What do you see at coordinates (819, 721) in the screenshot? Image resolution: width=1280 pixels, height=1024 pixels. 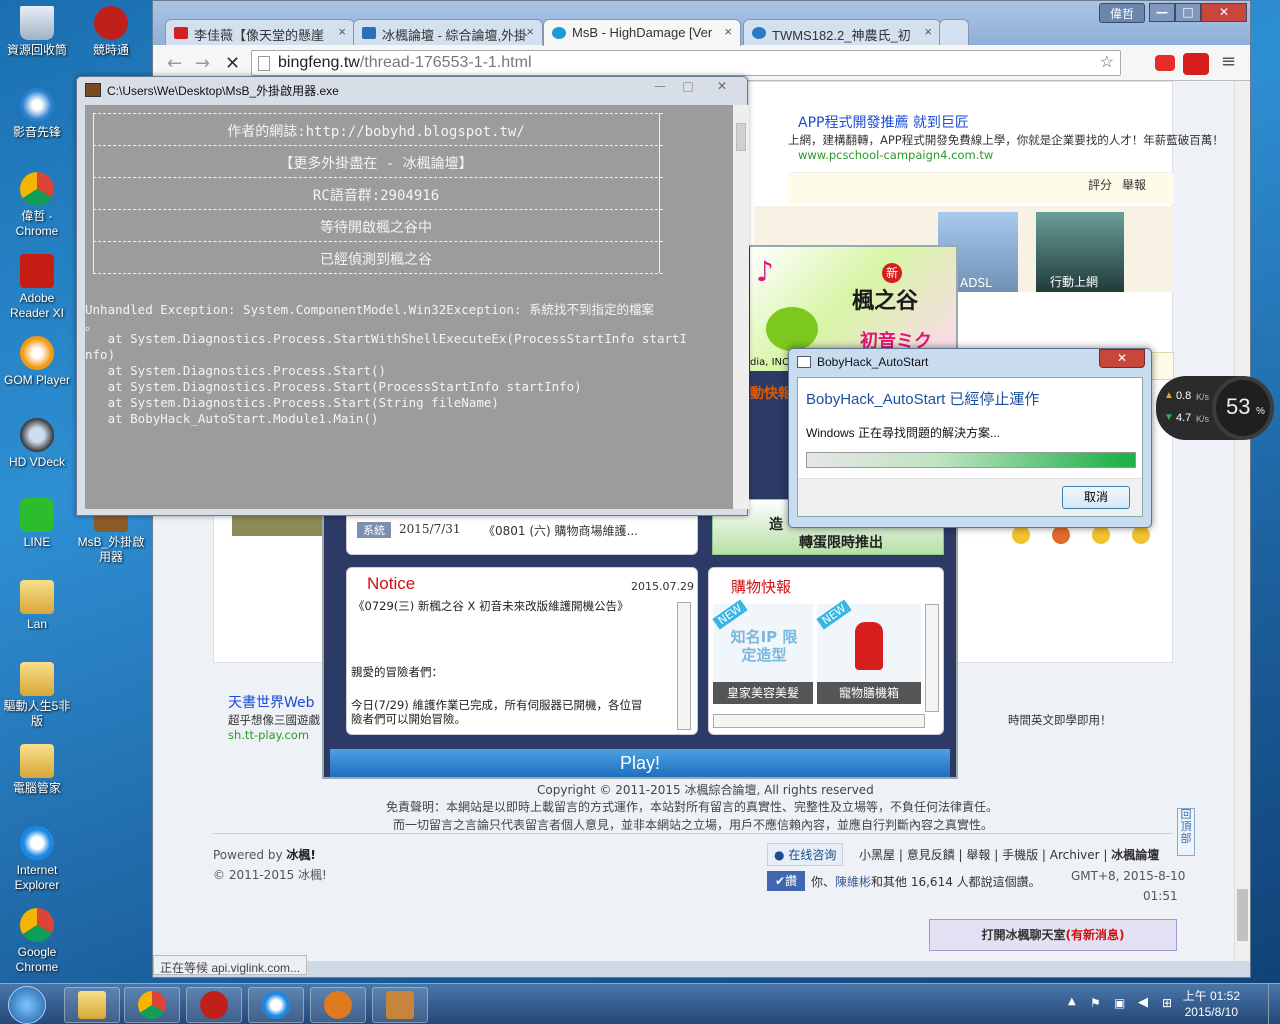 I see `shop-hscrollbar` at bounding box center [819, 721].